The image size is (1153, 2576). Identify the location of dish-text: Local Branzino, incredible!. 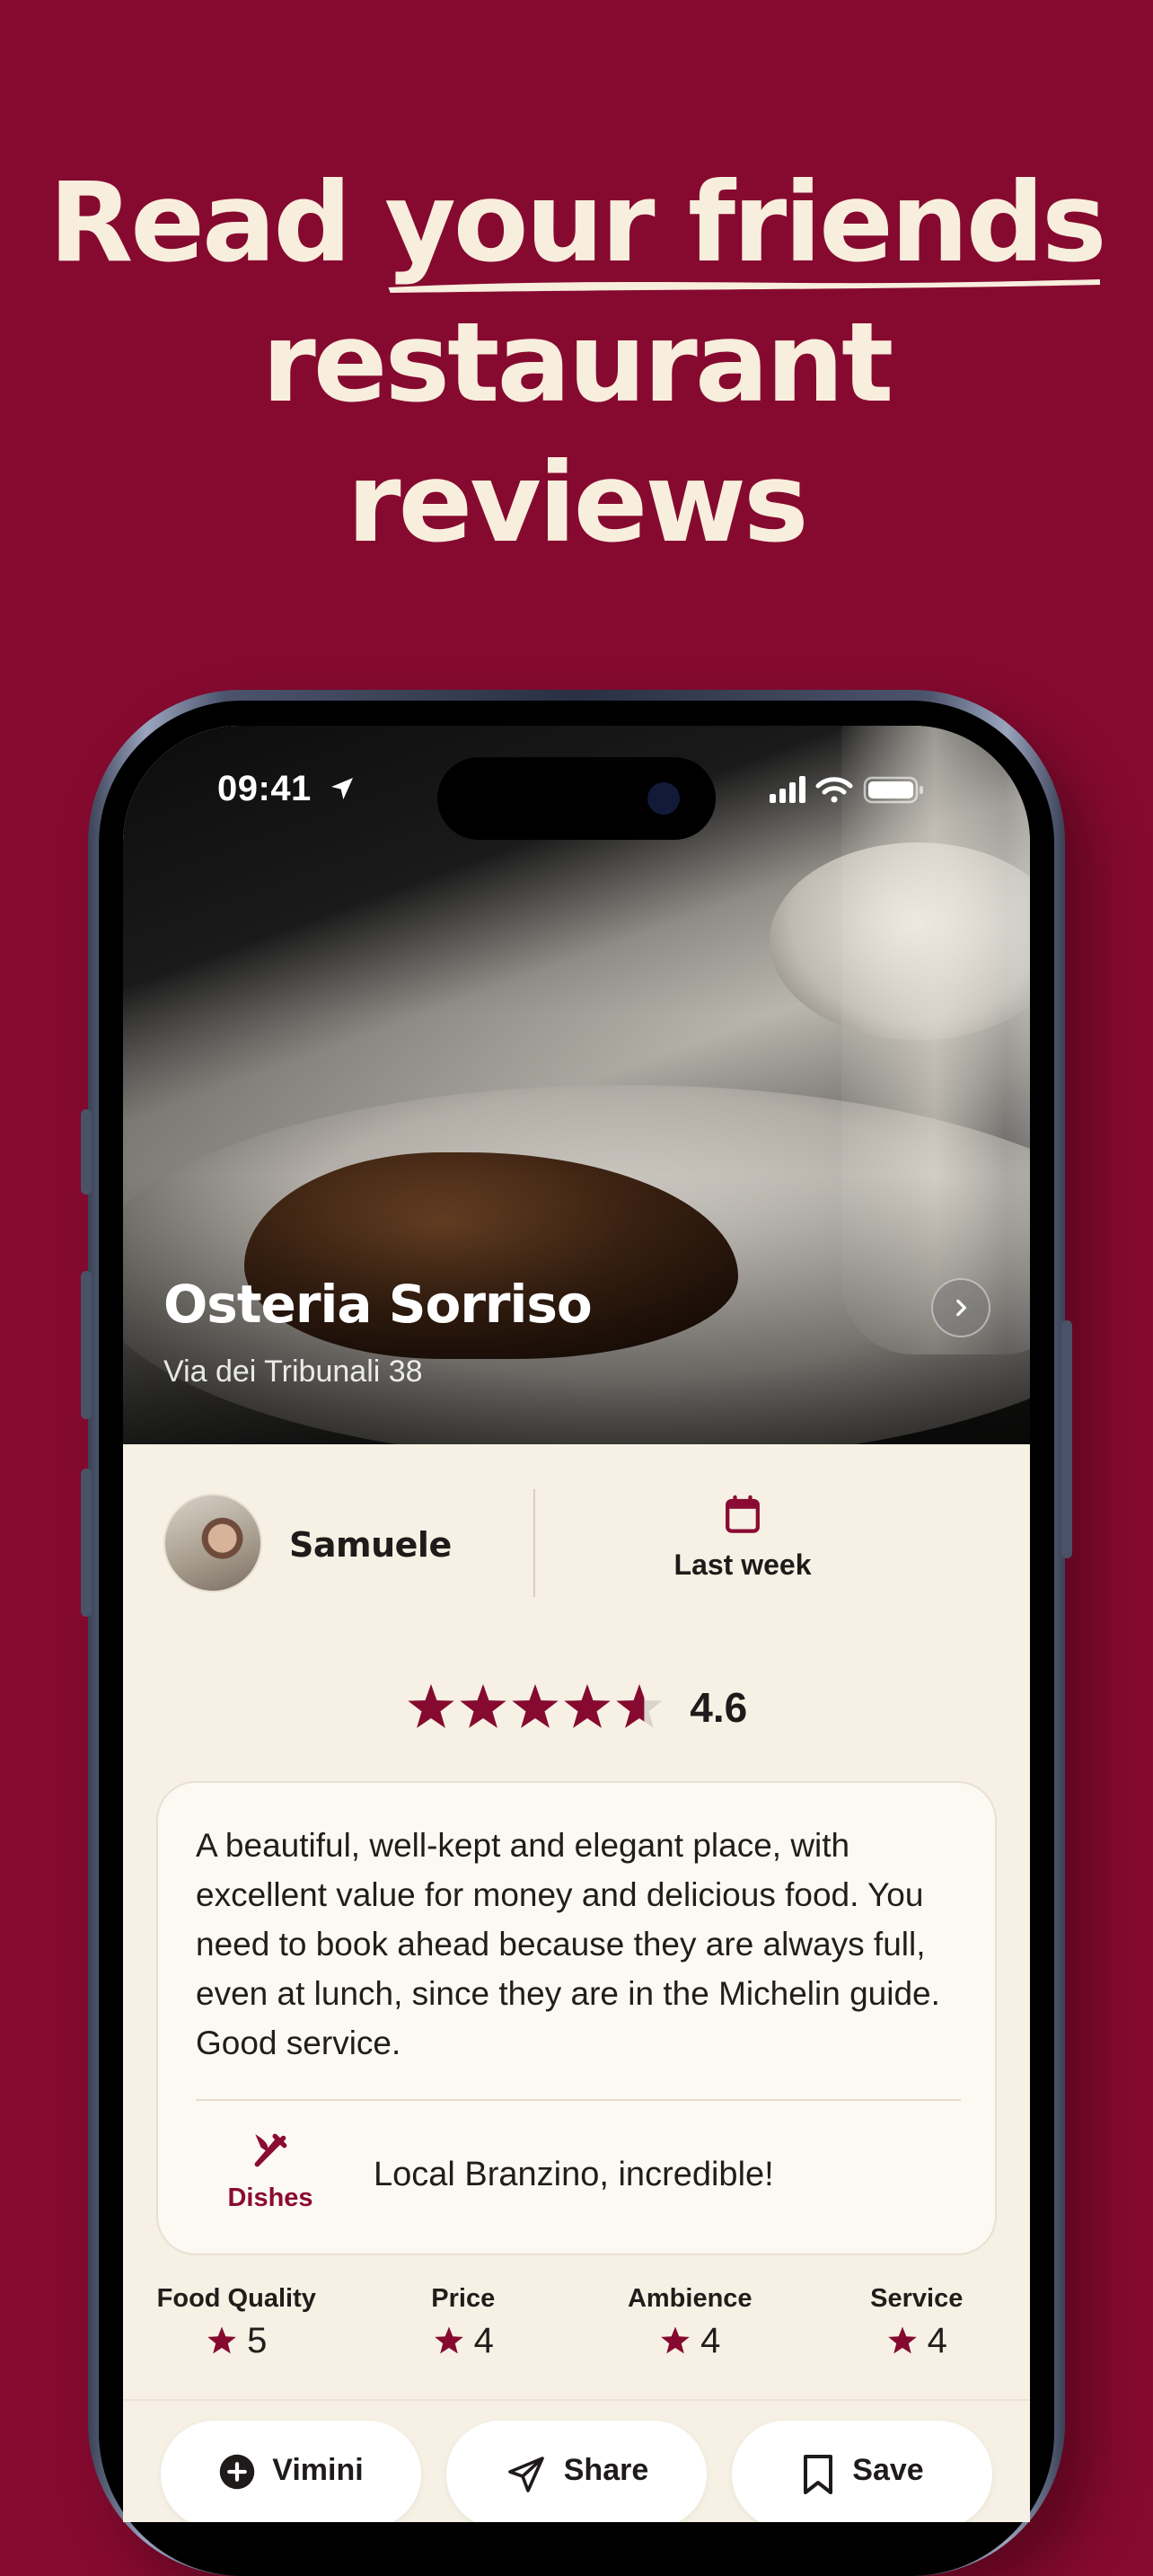
(574, 2174).